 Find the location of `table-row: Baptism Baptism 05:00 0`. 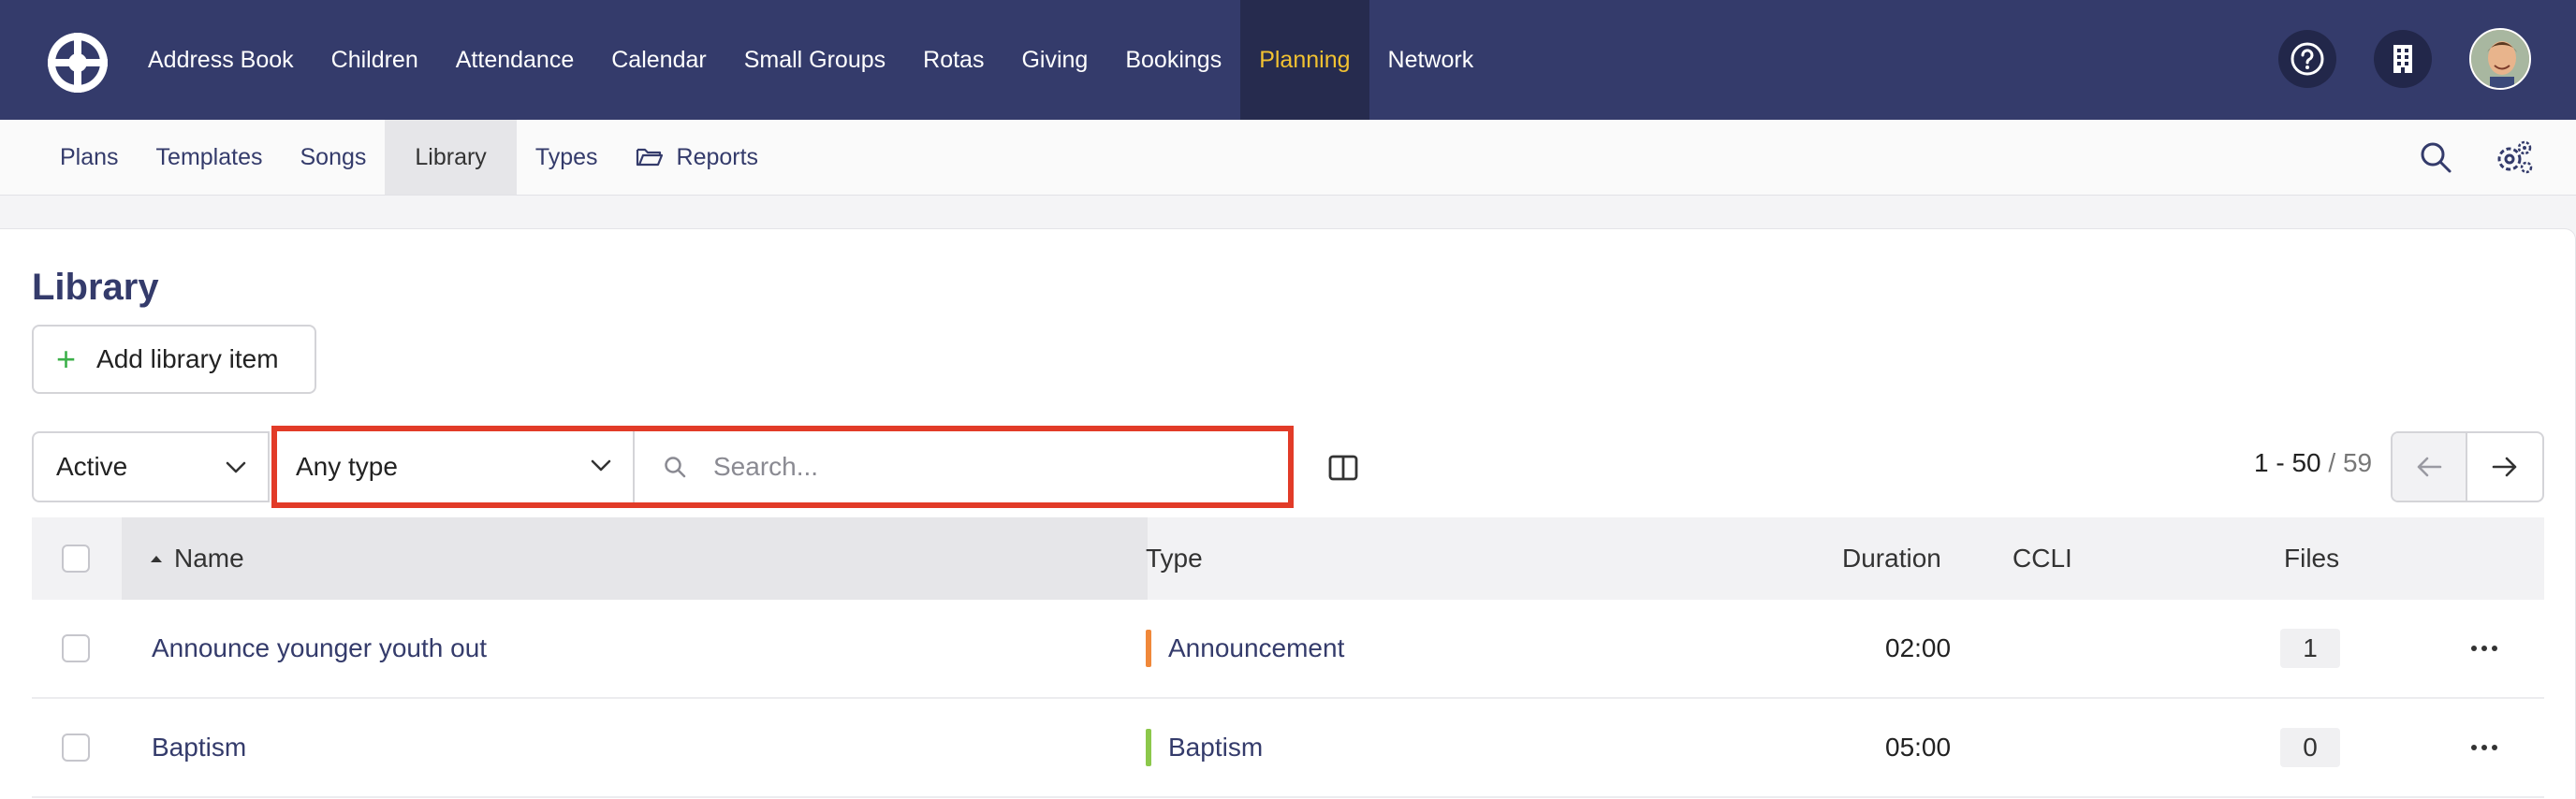

table-row: Baptism Baptism 05:00 0 is located at coordinates (1288, 748).